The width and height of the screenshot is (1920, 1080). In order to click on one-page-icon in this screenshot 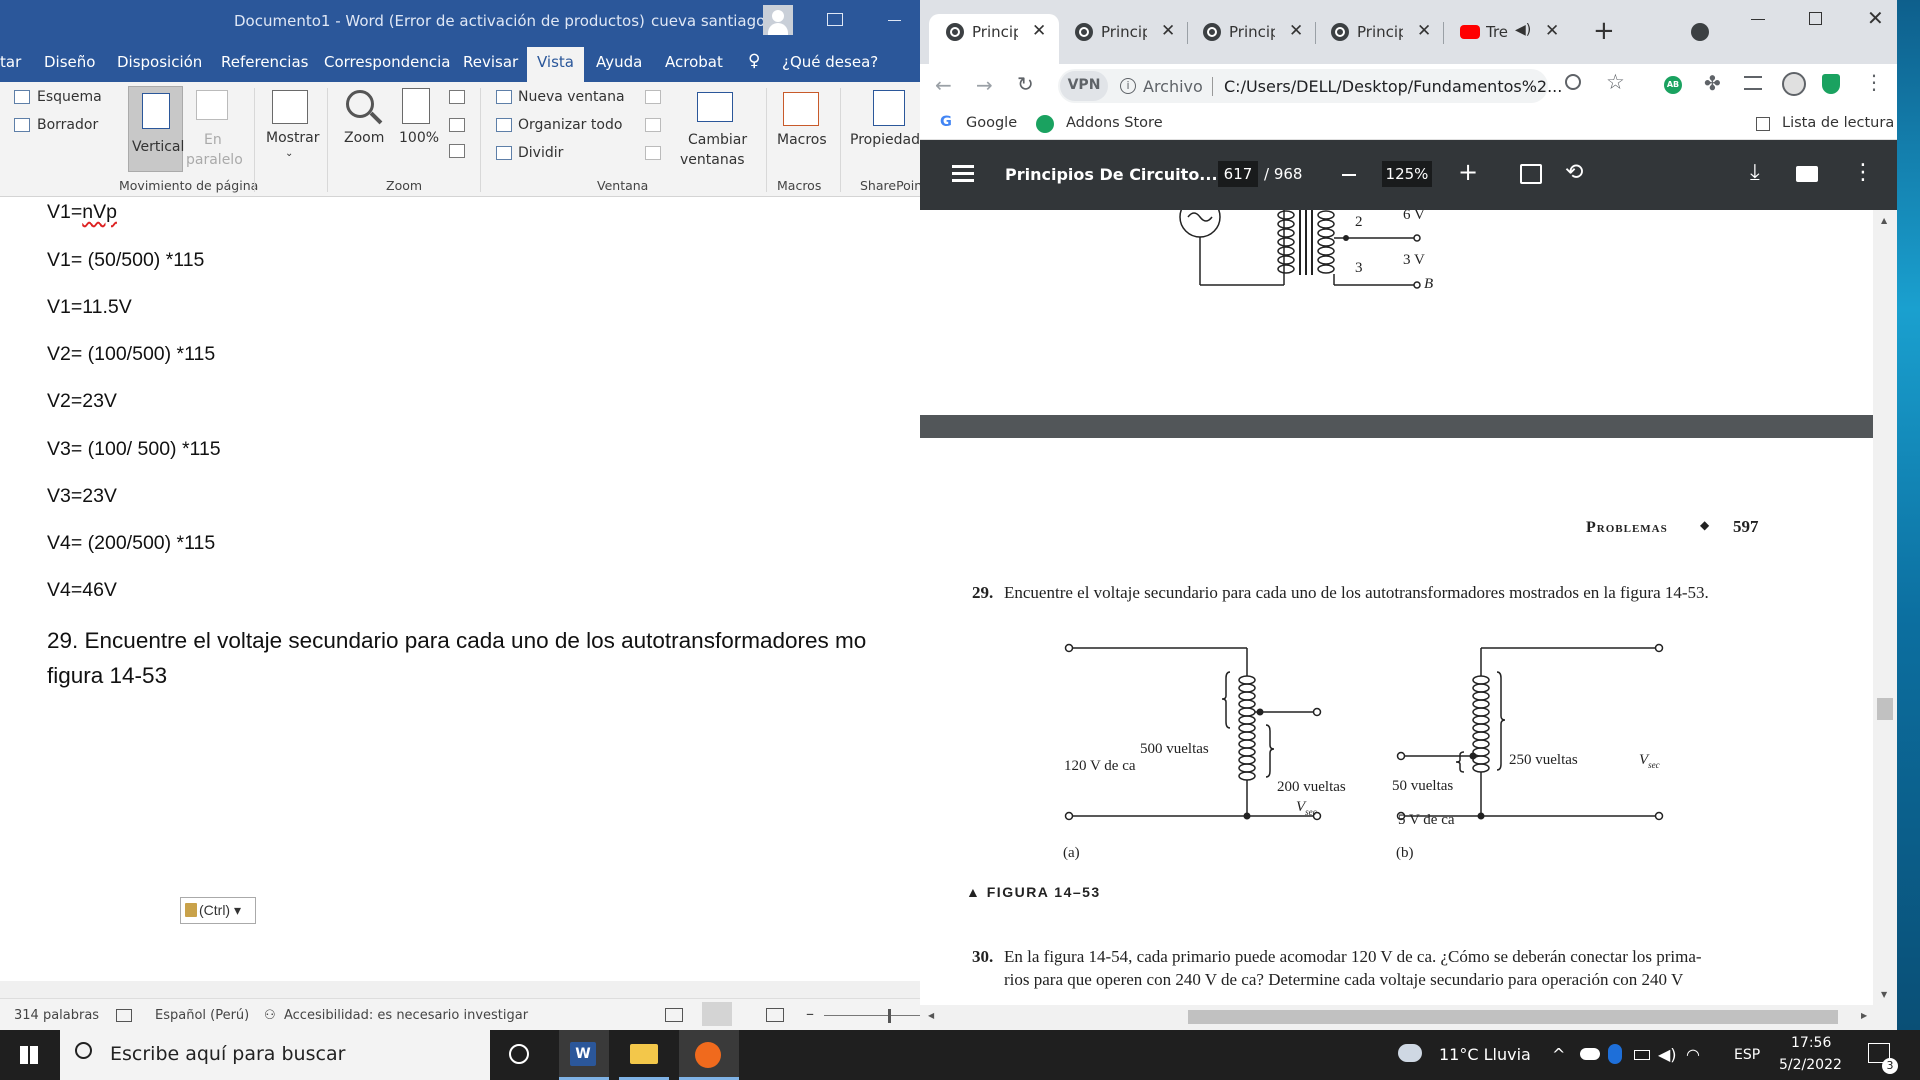, I will do `click(457, 97)`.